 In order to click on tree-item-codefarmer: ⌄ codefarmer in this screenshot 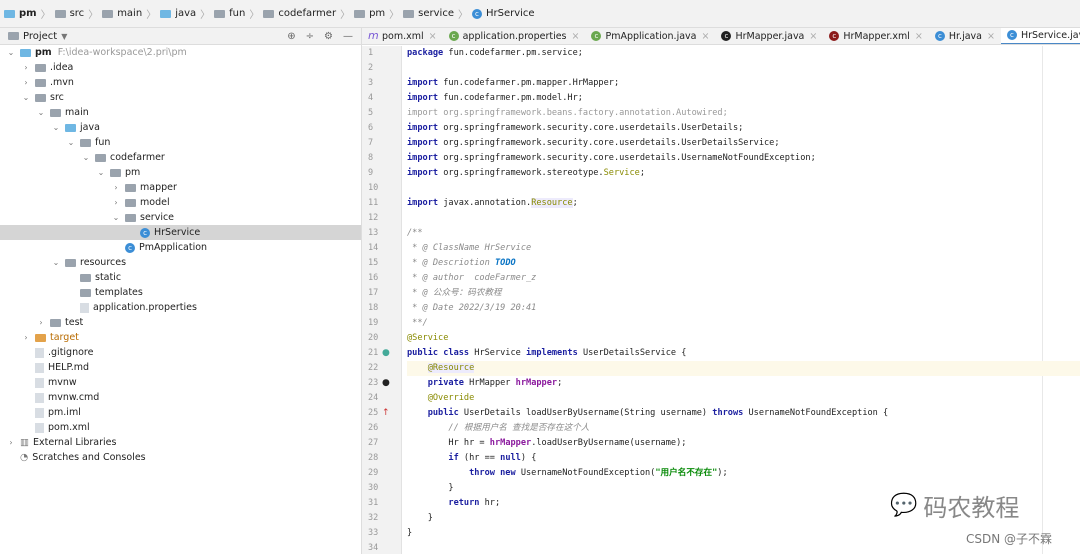, I will do `click(180, 157)`.